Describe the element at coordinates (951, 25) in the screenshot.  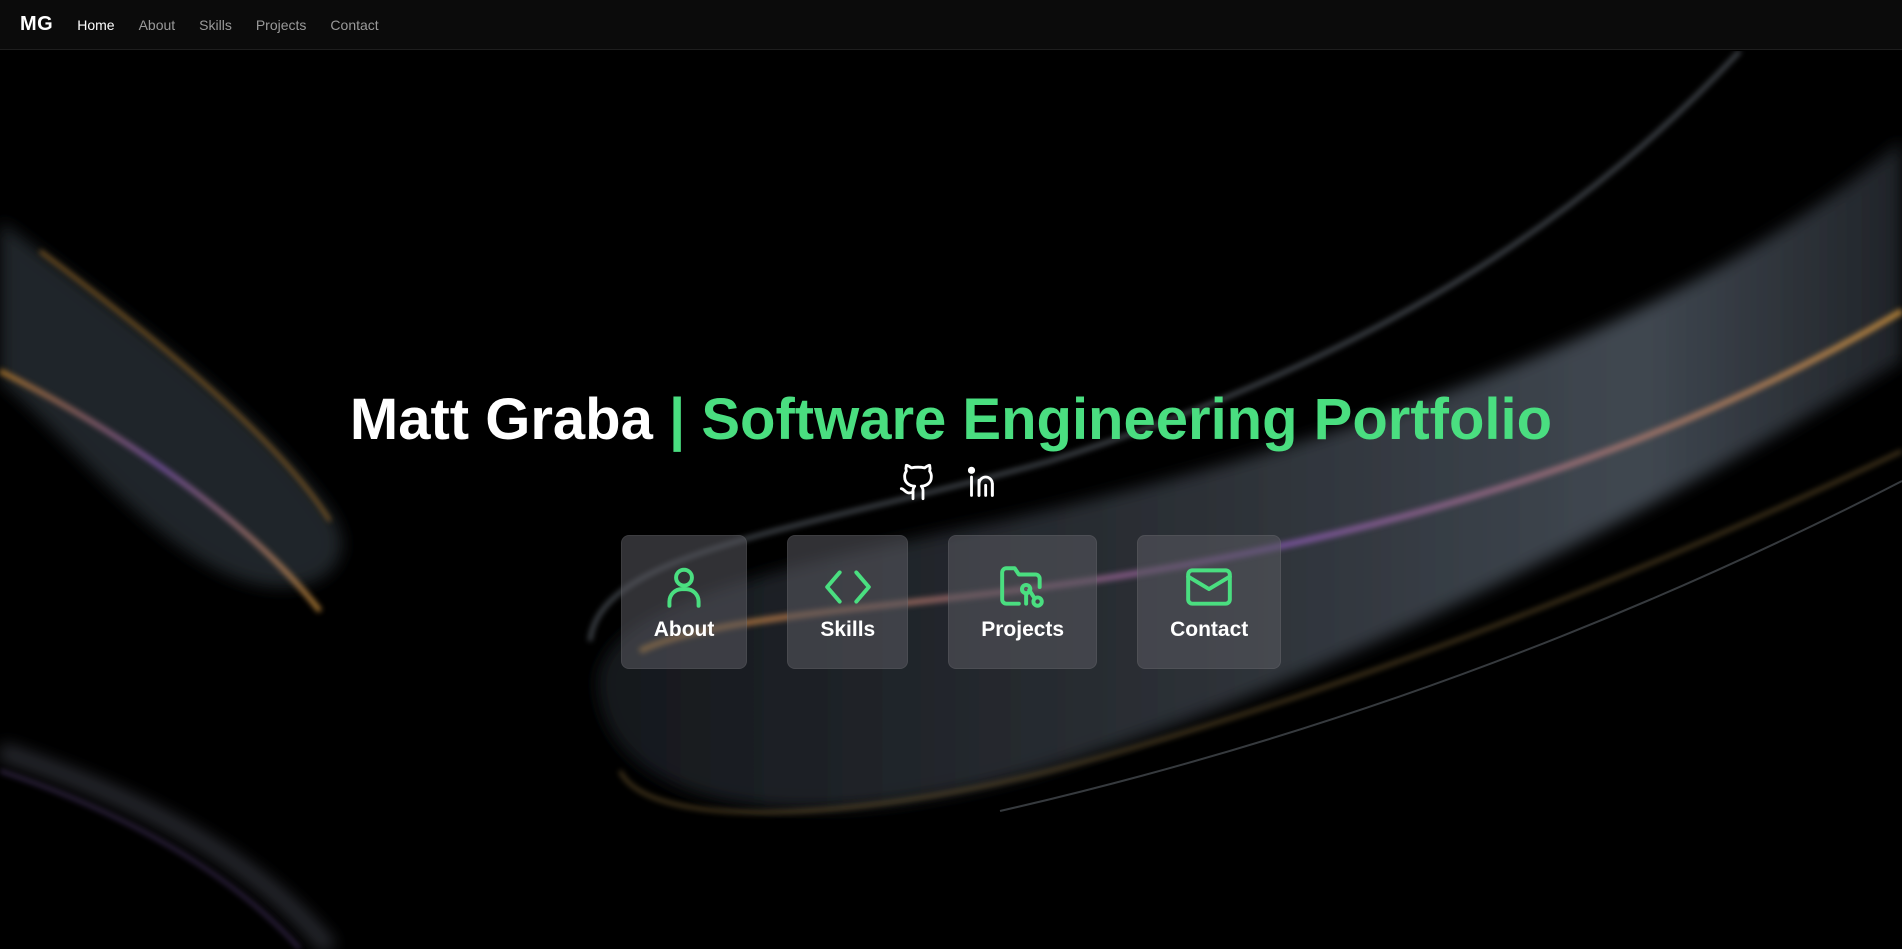
I see `navbar: MG Home About Skills Projects Contact` at that location.